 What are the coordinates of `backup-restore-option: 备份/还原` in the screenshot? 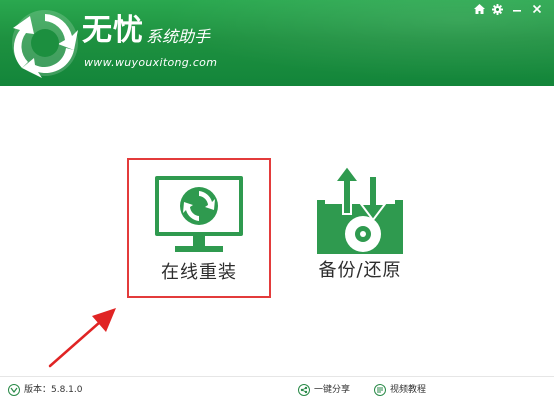 It's located at (360, 228).